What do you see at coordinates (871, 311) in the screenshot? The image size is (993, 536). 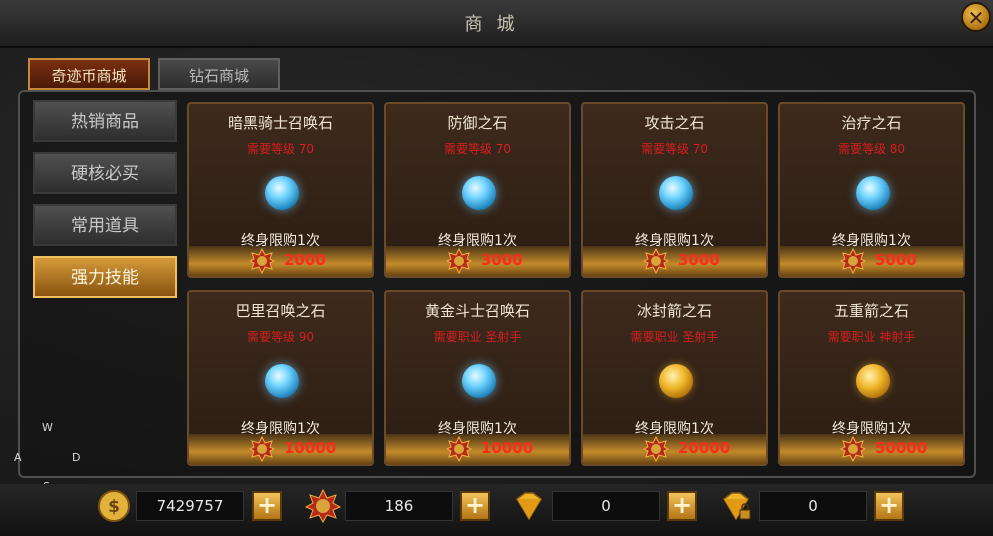 I see `product-name: 五重箭之石` at bounding box center [871, 311].